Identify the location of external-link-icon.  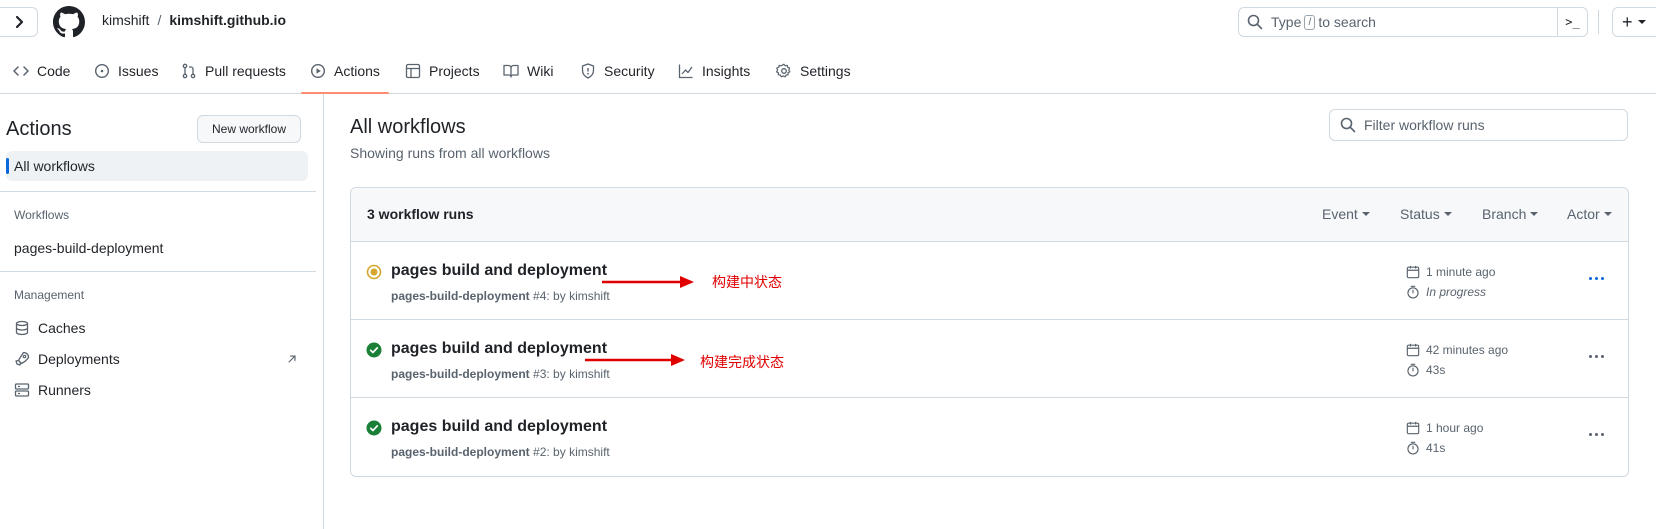
(292, 359).